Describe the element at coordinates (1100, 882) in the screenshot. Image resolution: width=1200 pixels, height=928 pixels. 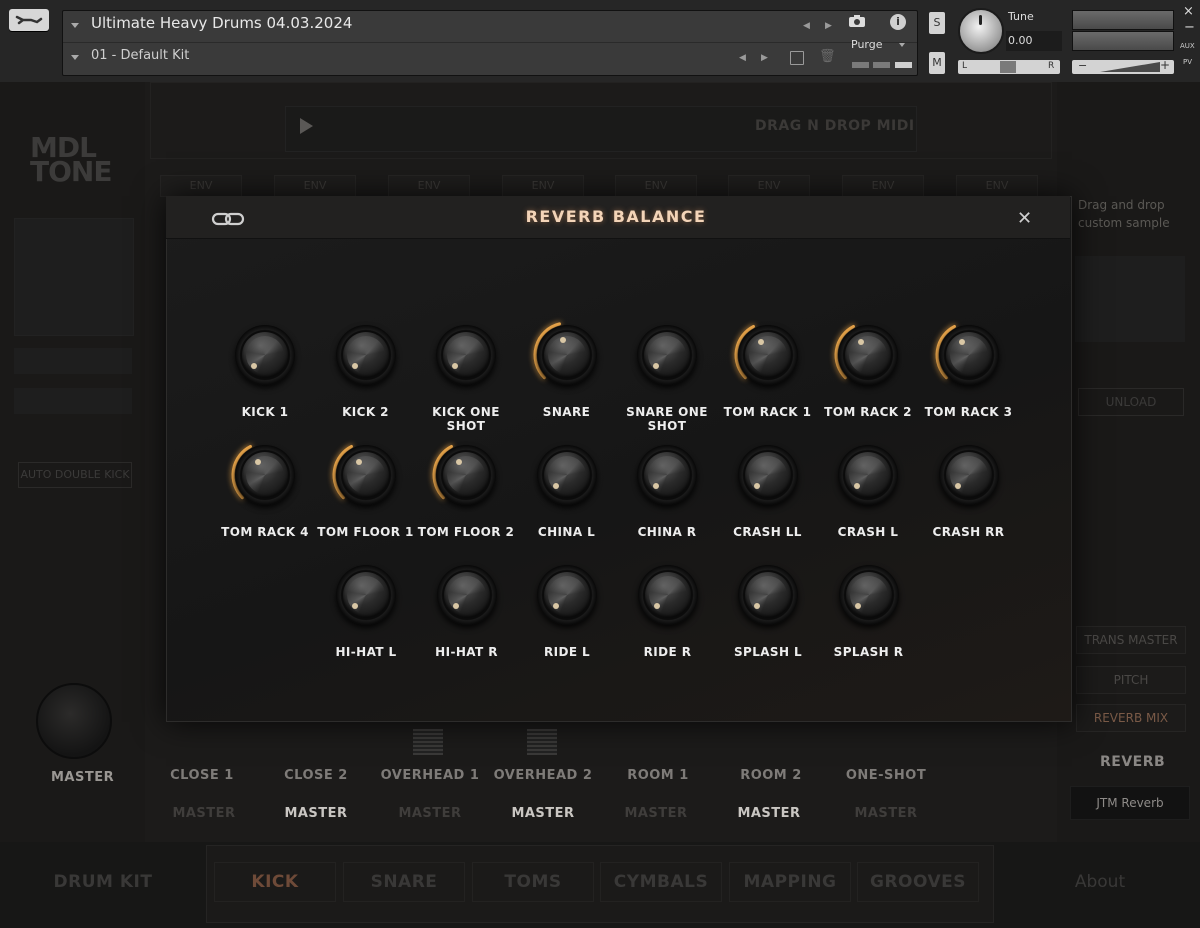
I see `about-button: About` at that location.